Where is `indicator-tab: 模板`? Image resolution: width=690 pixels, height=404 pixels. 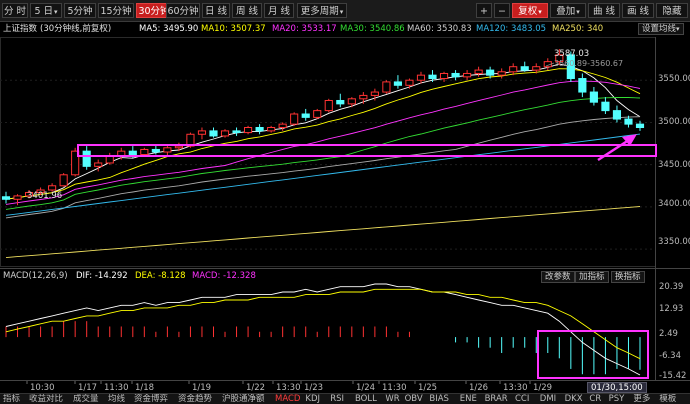
indicator-tab: 模板 is located at coordinates (667, 399).